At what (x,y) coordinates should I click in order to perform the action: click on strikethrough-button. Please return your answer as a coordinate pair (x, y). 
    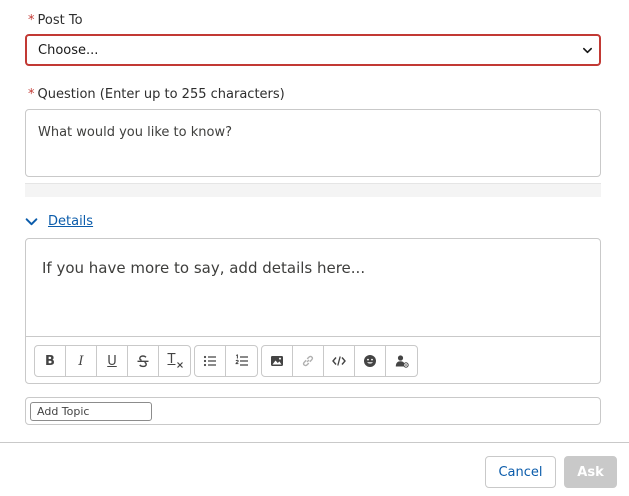
    Looking at the image, I should click on (143, 361).